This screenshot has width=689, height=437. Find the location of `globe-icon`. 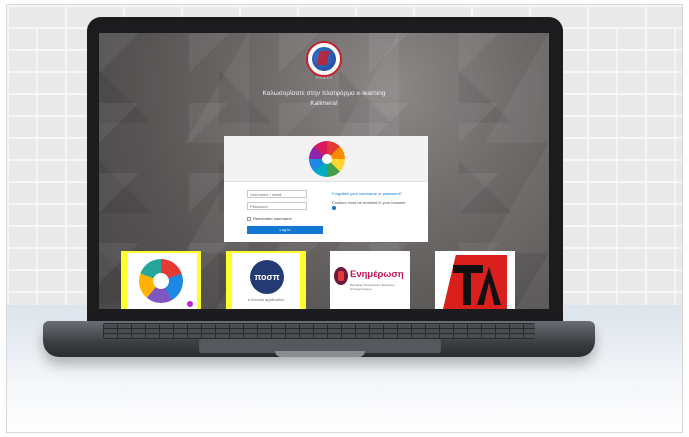

globe-icon is located at coordinates (324, 59).